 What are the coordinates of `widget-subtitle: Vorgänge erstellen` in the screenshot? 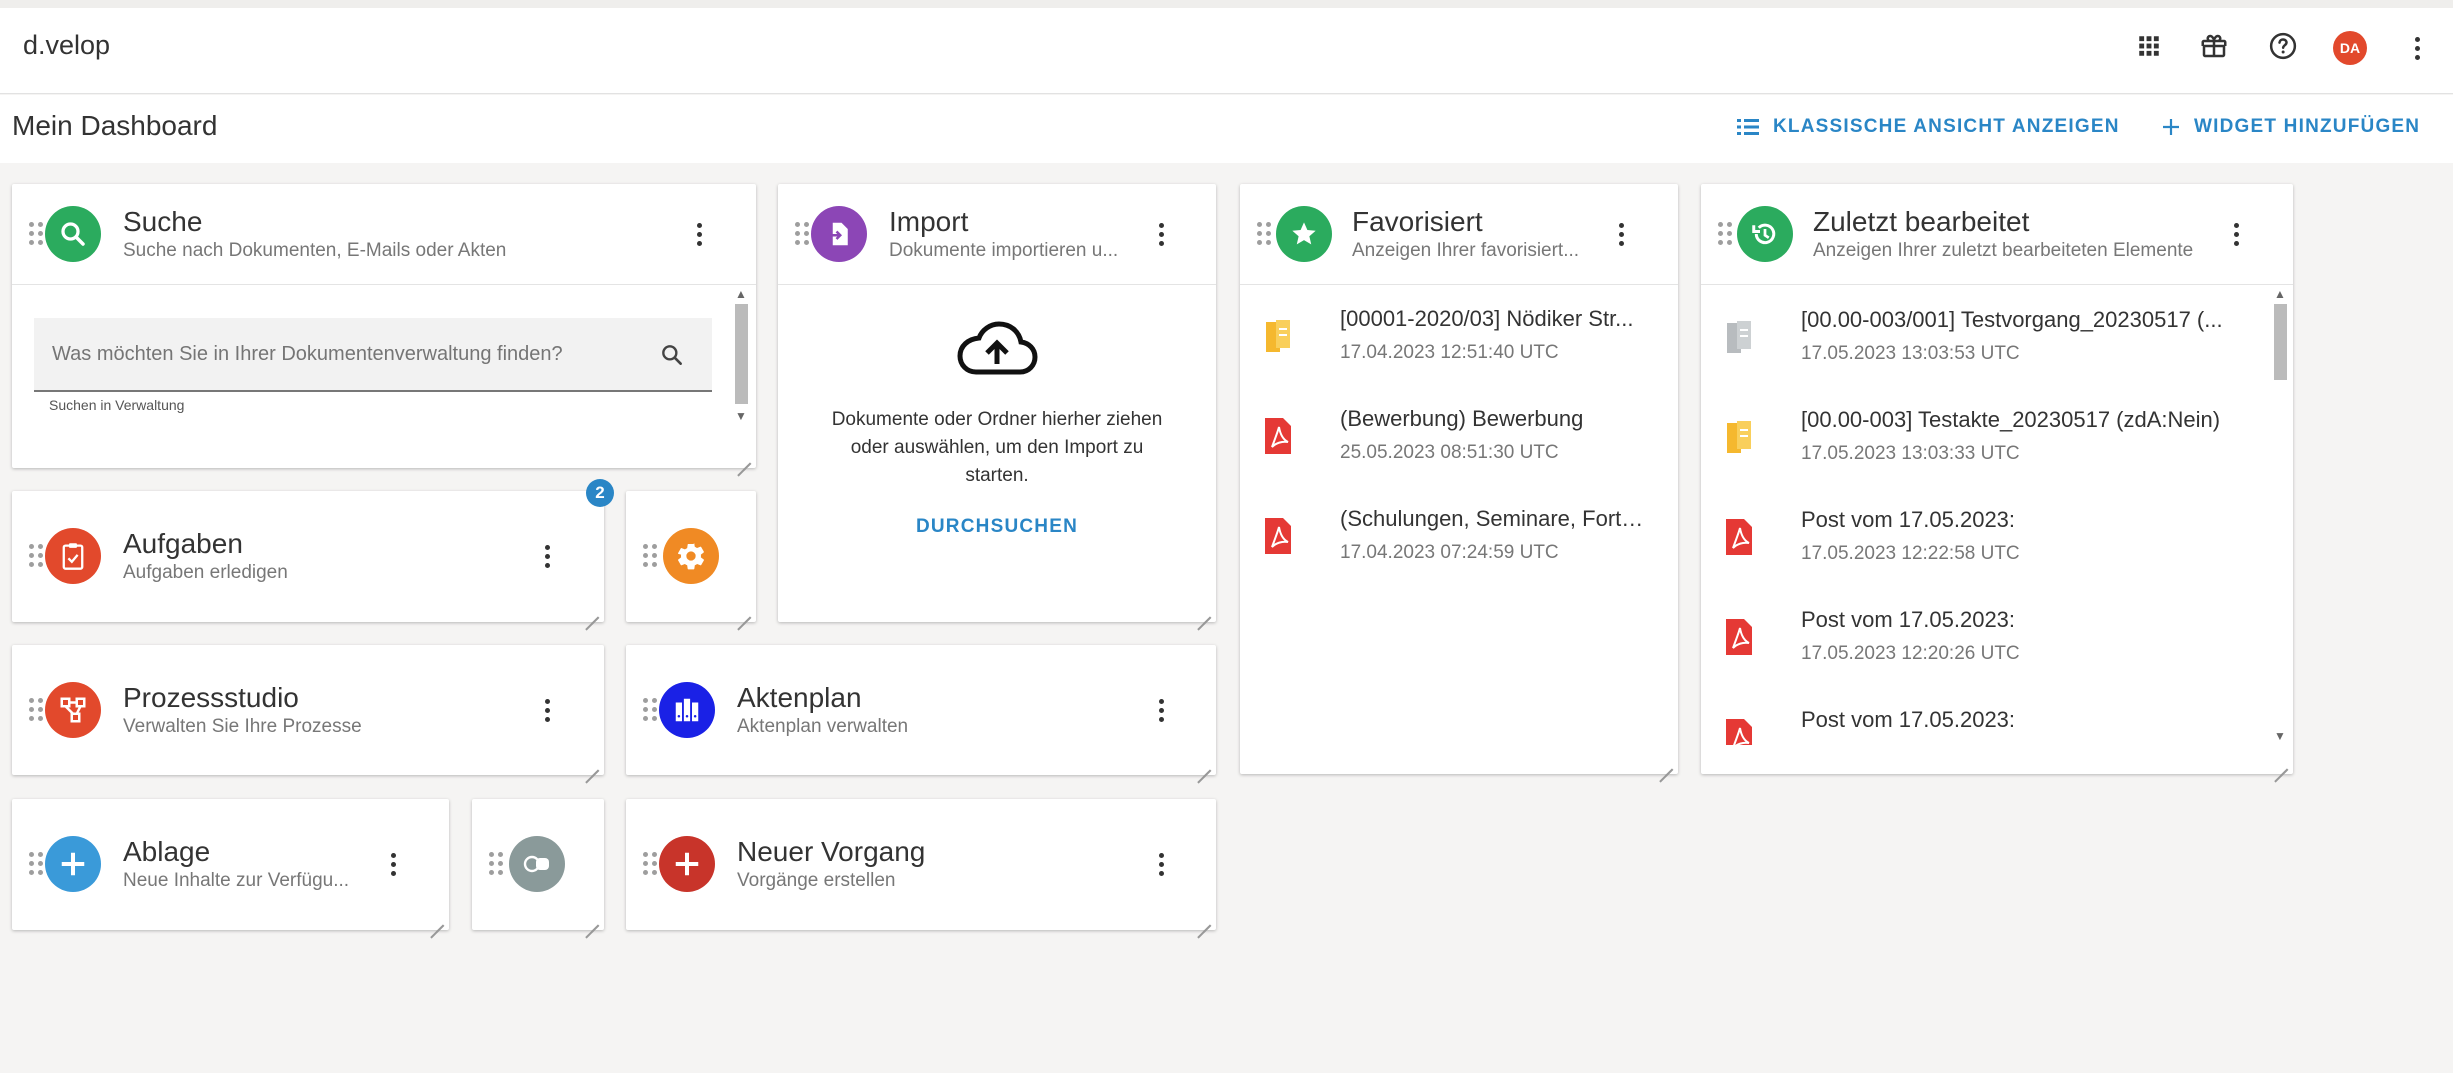 It's located at (816, 880).